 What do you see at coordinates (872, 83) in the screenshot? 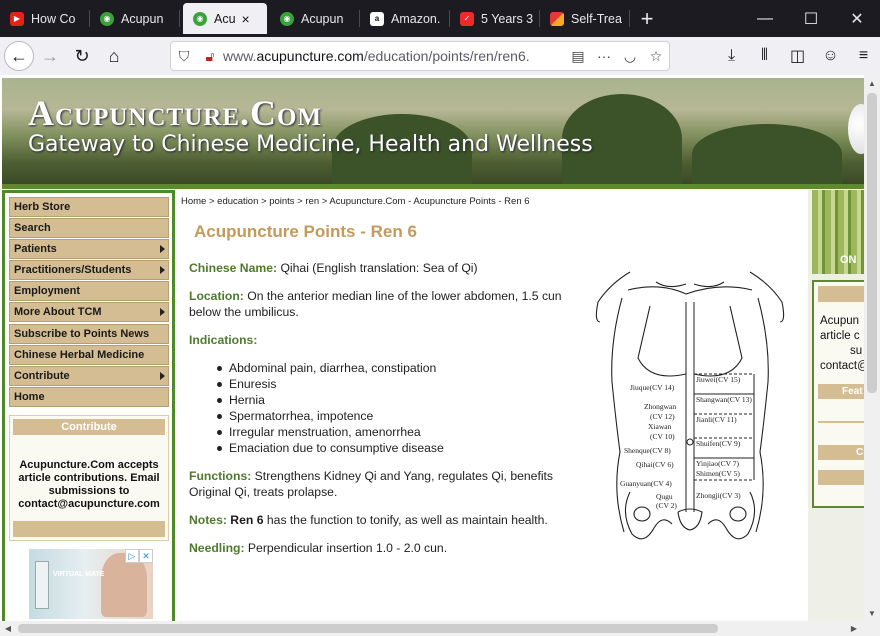
I see `scroll-up-icon: ▲` at bounding box center [872, 83].